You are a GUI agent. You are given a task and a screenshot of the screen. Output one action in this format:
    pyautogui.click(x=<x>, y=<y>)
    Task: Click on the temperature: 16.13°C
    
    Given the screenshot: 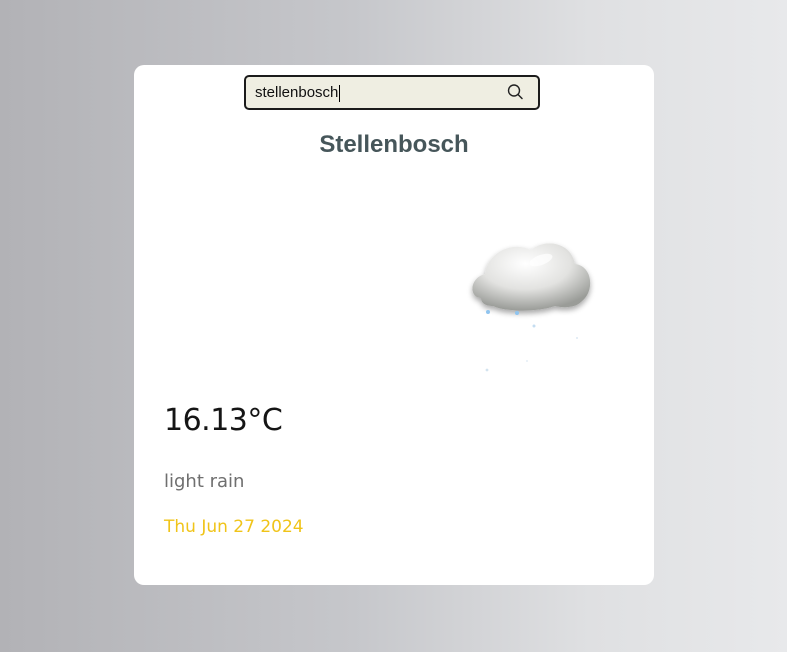 What is the action you would take?
    pyautogui.click(x=223, y=420)
    